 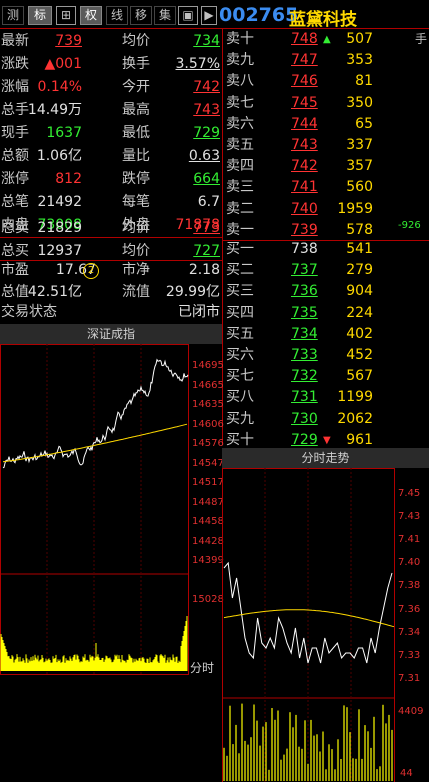 What do you see at coordinates (208, 502) in the screenshot?
I see `index-y-tick: 14487` at bounding box center [208, 502].